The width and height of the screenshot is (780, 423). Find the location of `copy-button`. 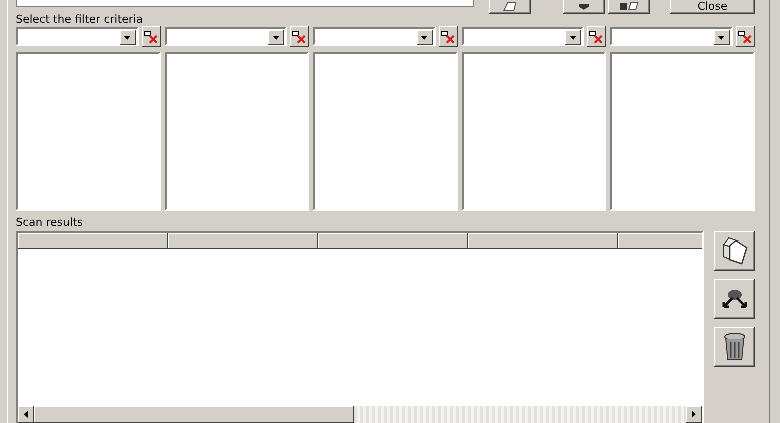

copy-button is located at coordinates (734, 251).